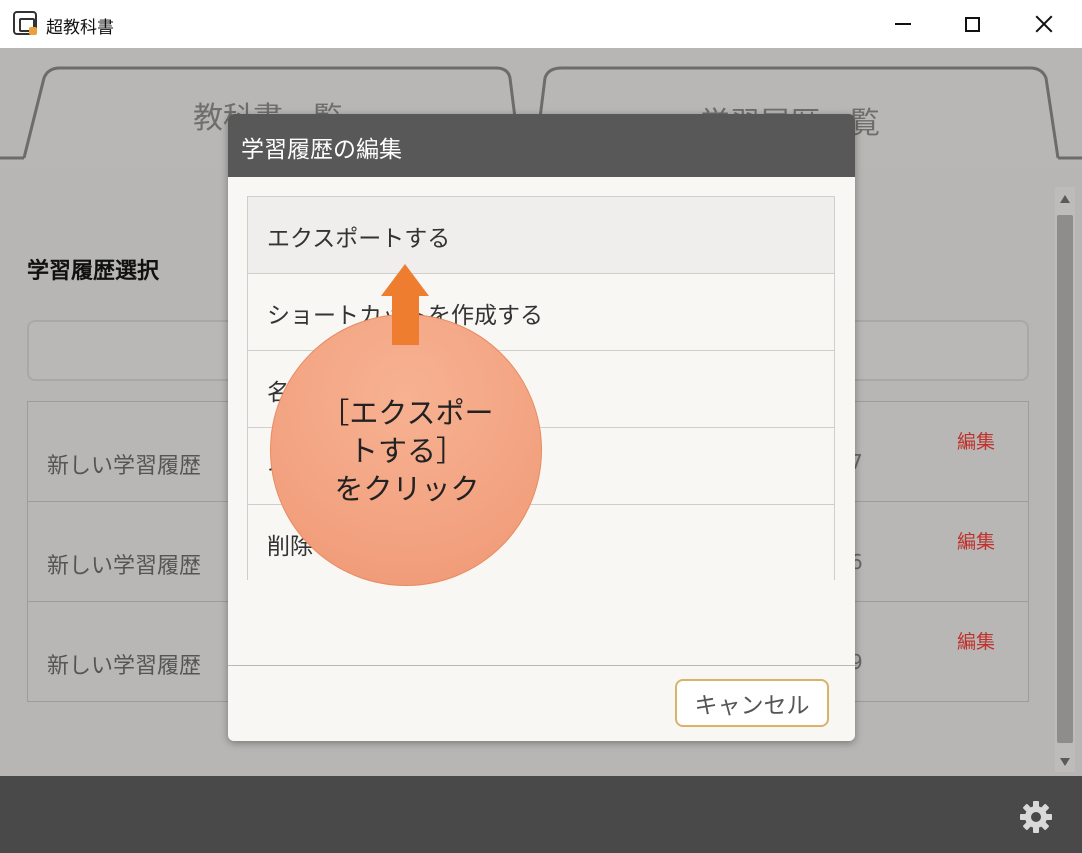 This screenshot has height=853, width=1082. I want to click on minimize-icon, so click(903, 24).